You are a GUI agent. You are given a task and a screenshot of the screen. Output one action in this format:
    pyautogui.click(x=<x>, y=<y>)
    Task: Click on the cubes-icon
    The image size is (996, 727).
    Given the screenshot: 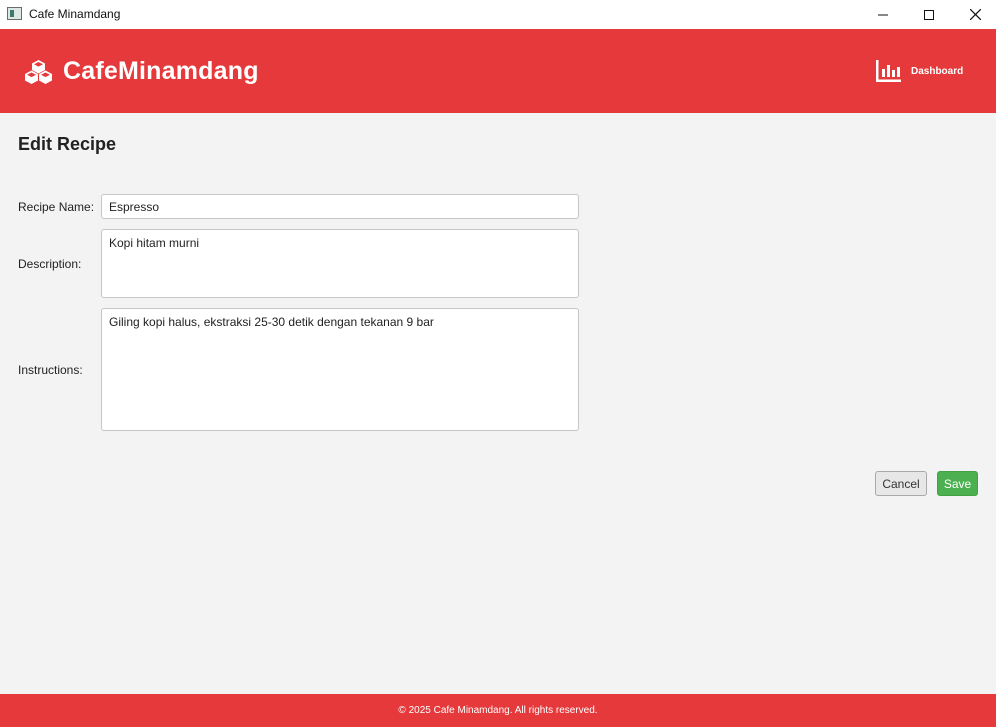 What is the action you would take?
    pyautogui.click(x=38, y=72)
    